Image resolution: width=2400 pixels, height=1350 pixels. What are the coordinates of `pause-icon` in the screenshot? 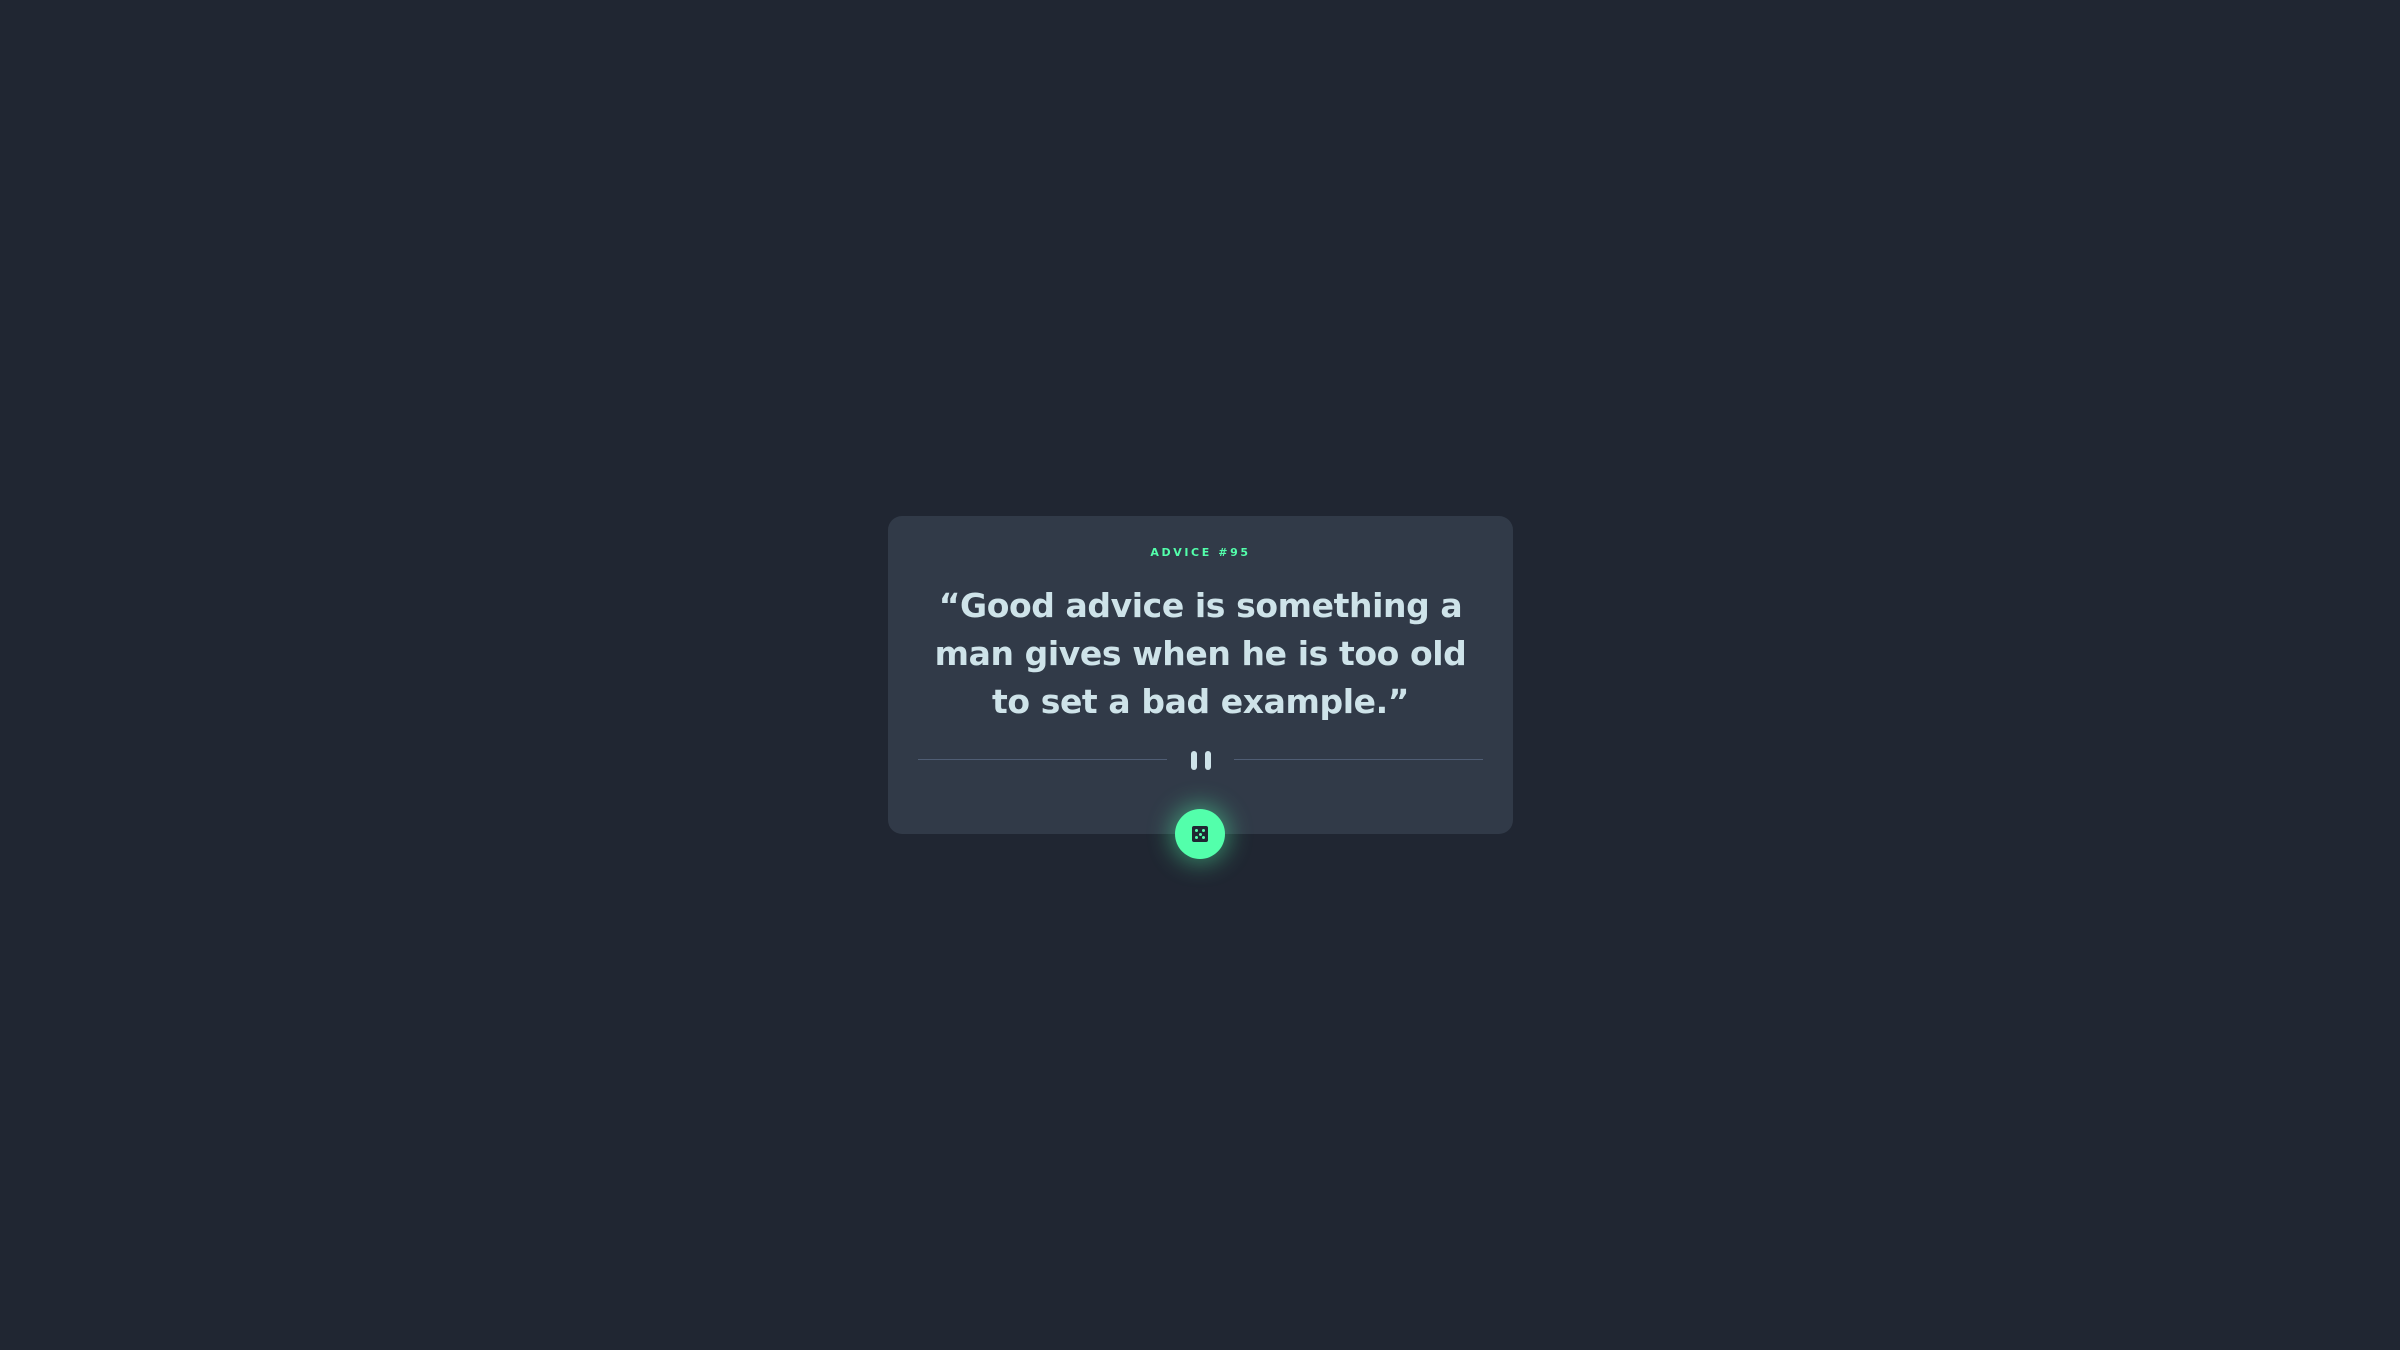 It's located at (1201, 761).